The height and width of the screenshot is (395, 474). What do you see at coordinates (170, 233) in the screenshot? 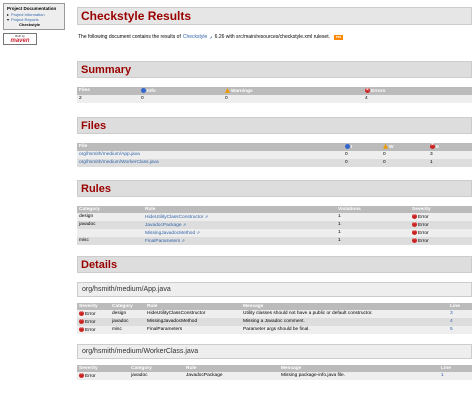
I see `rule-link: MissingJavadocMethod` at bounding box center [170, 233].